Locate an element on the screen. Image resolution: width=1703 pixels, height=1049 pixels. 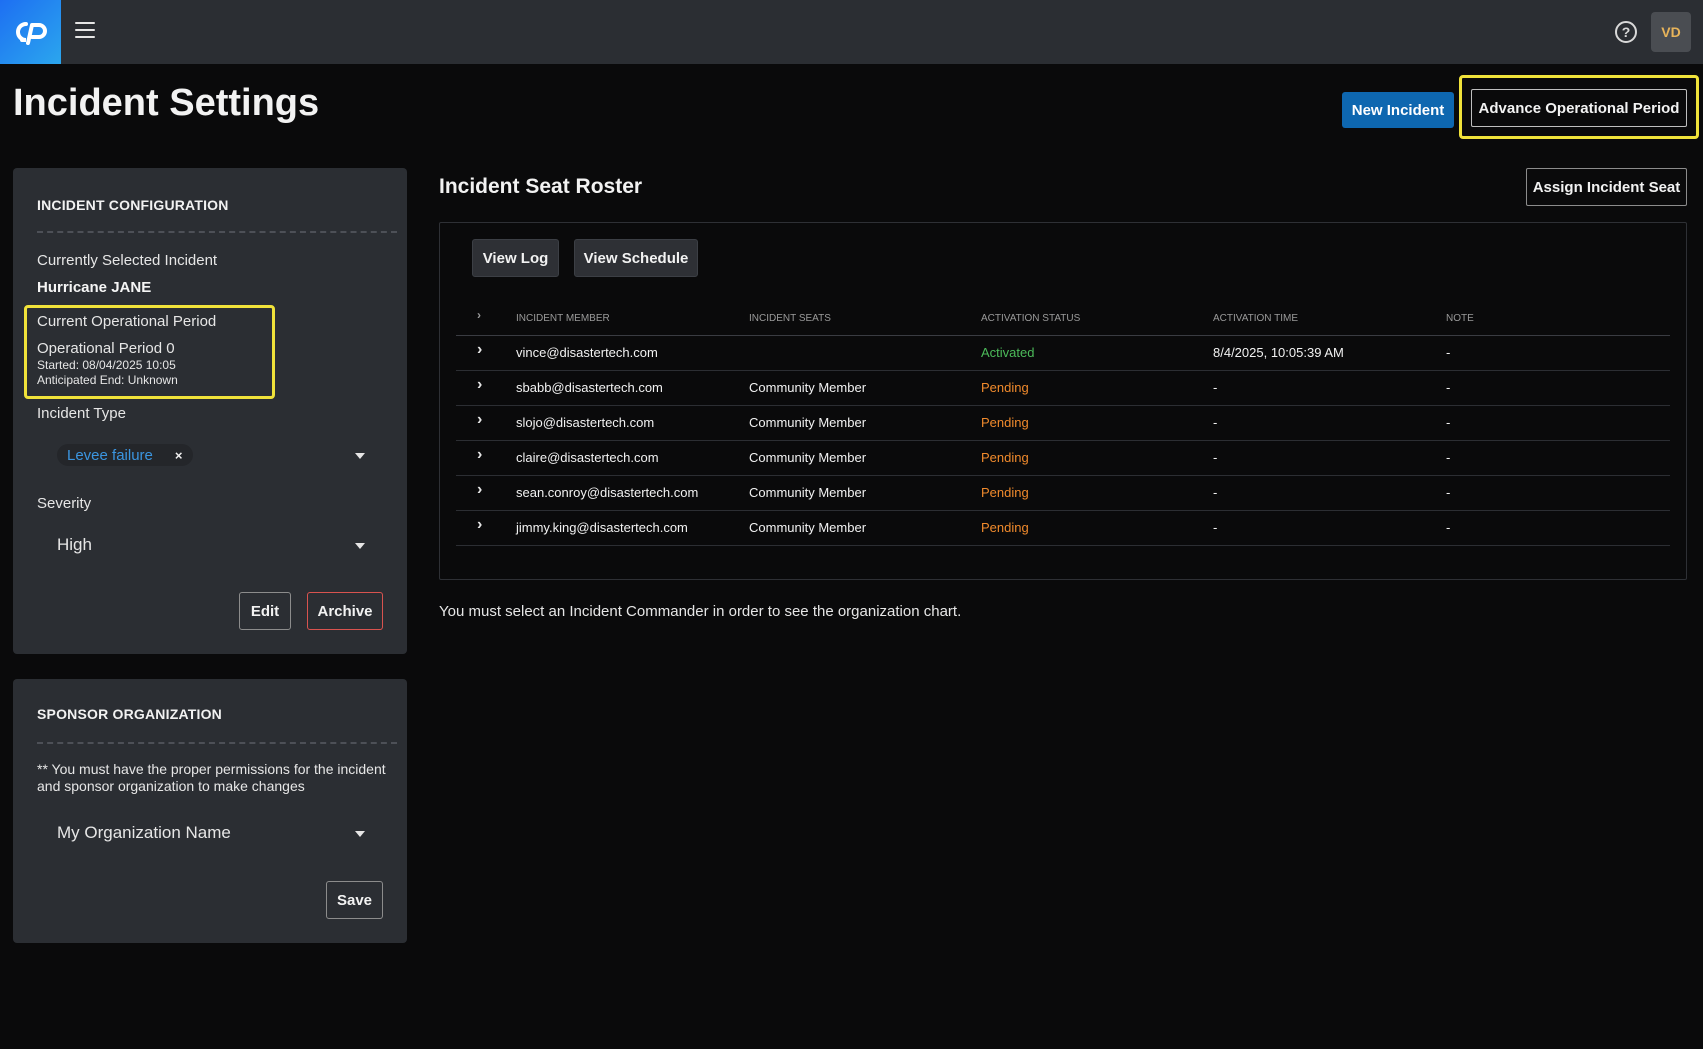
remove-chip-icon: × is located at coordinates (179, 455).